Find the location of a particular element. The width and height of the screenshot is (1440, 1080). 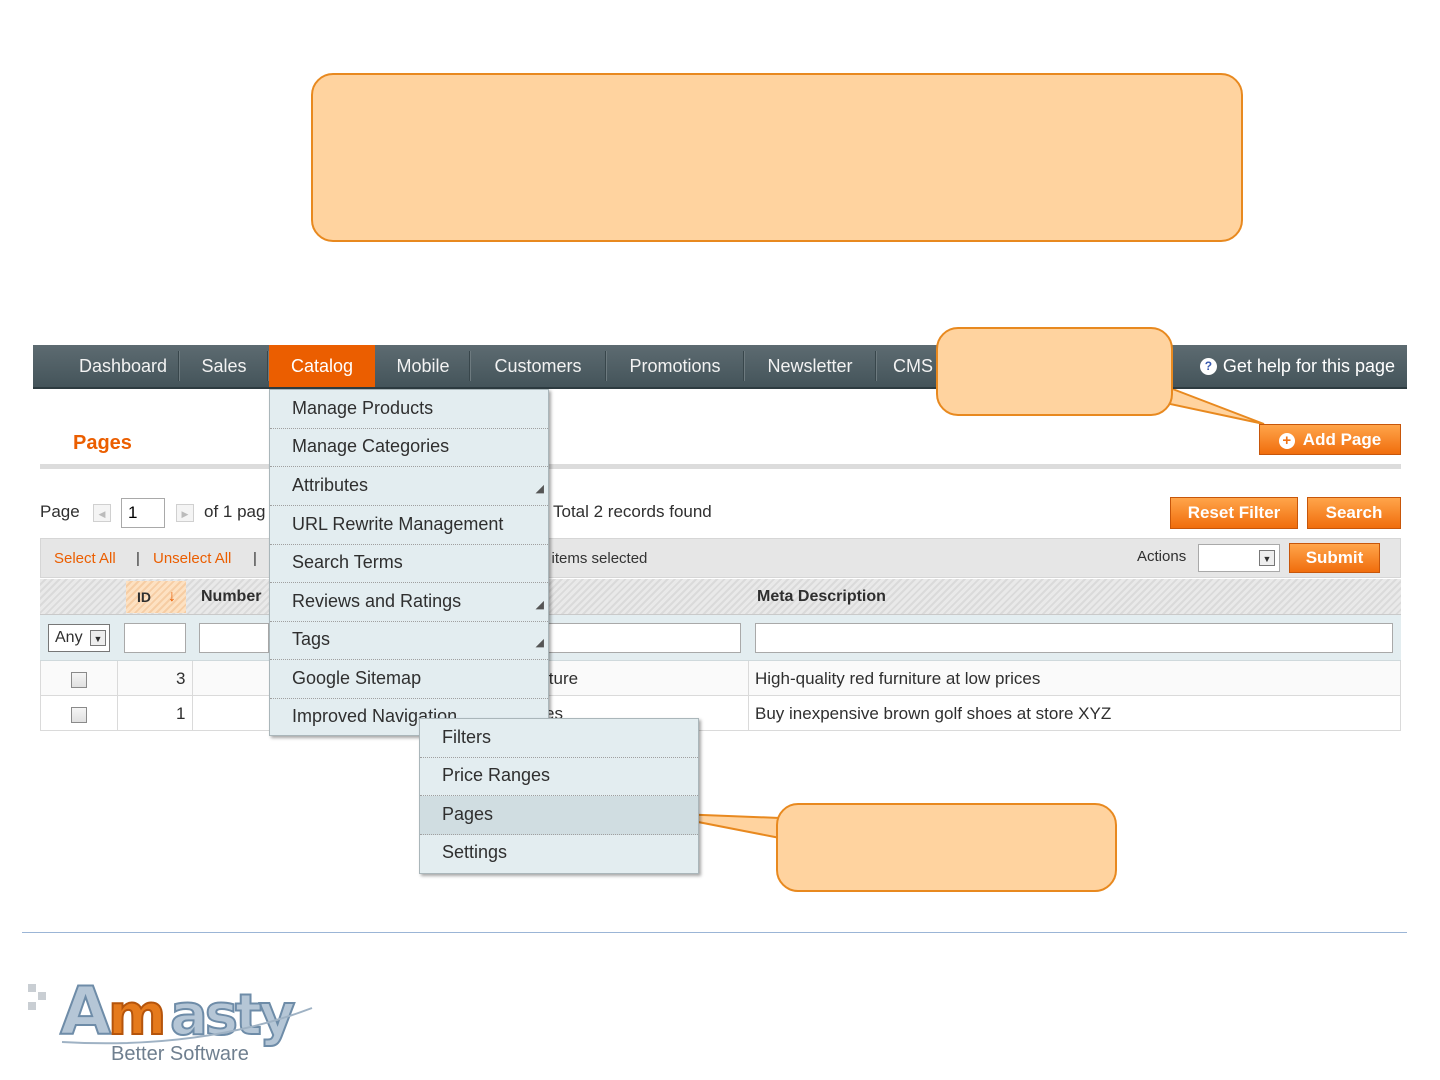

any-select-value: Any is located at coordinates (69, 637).